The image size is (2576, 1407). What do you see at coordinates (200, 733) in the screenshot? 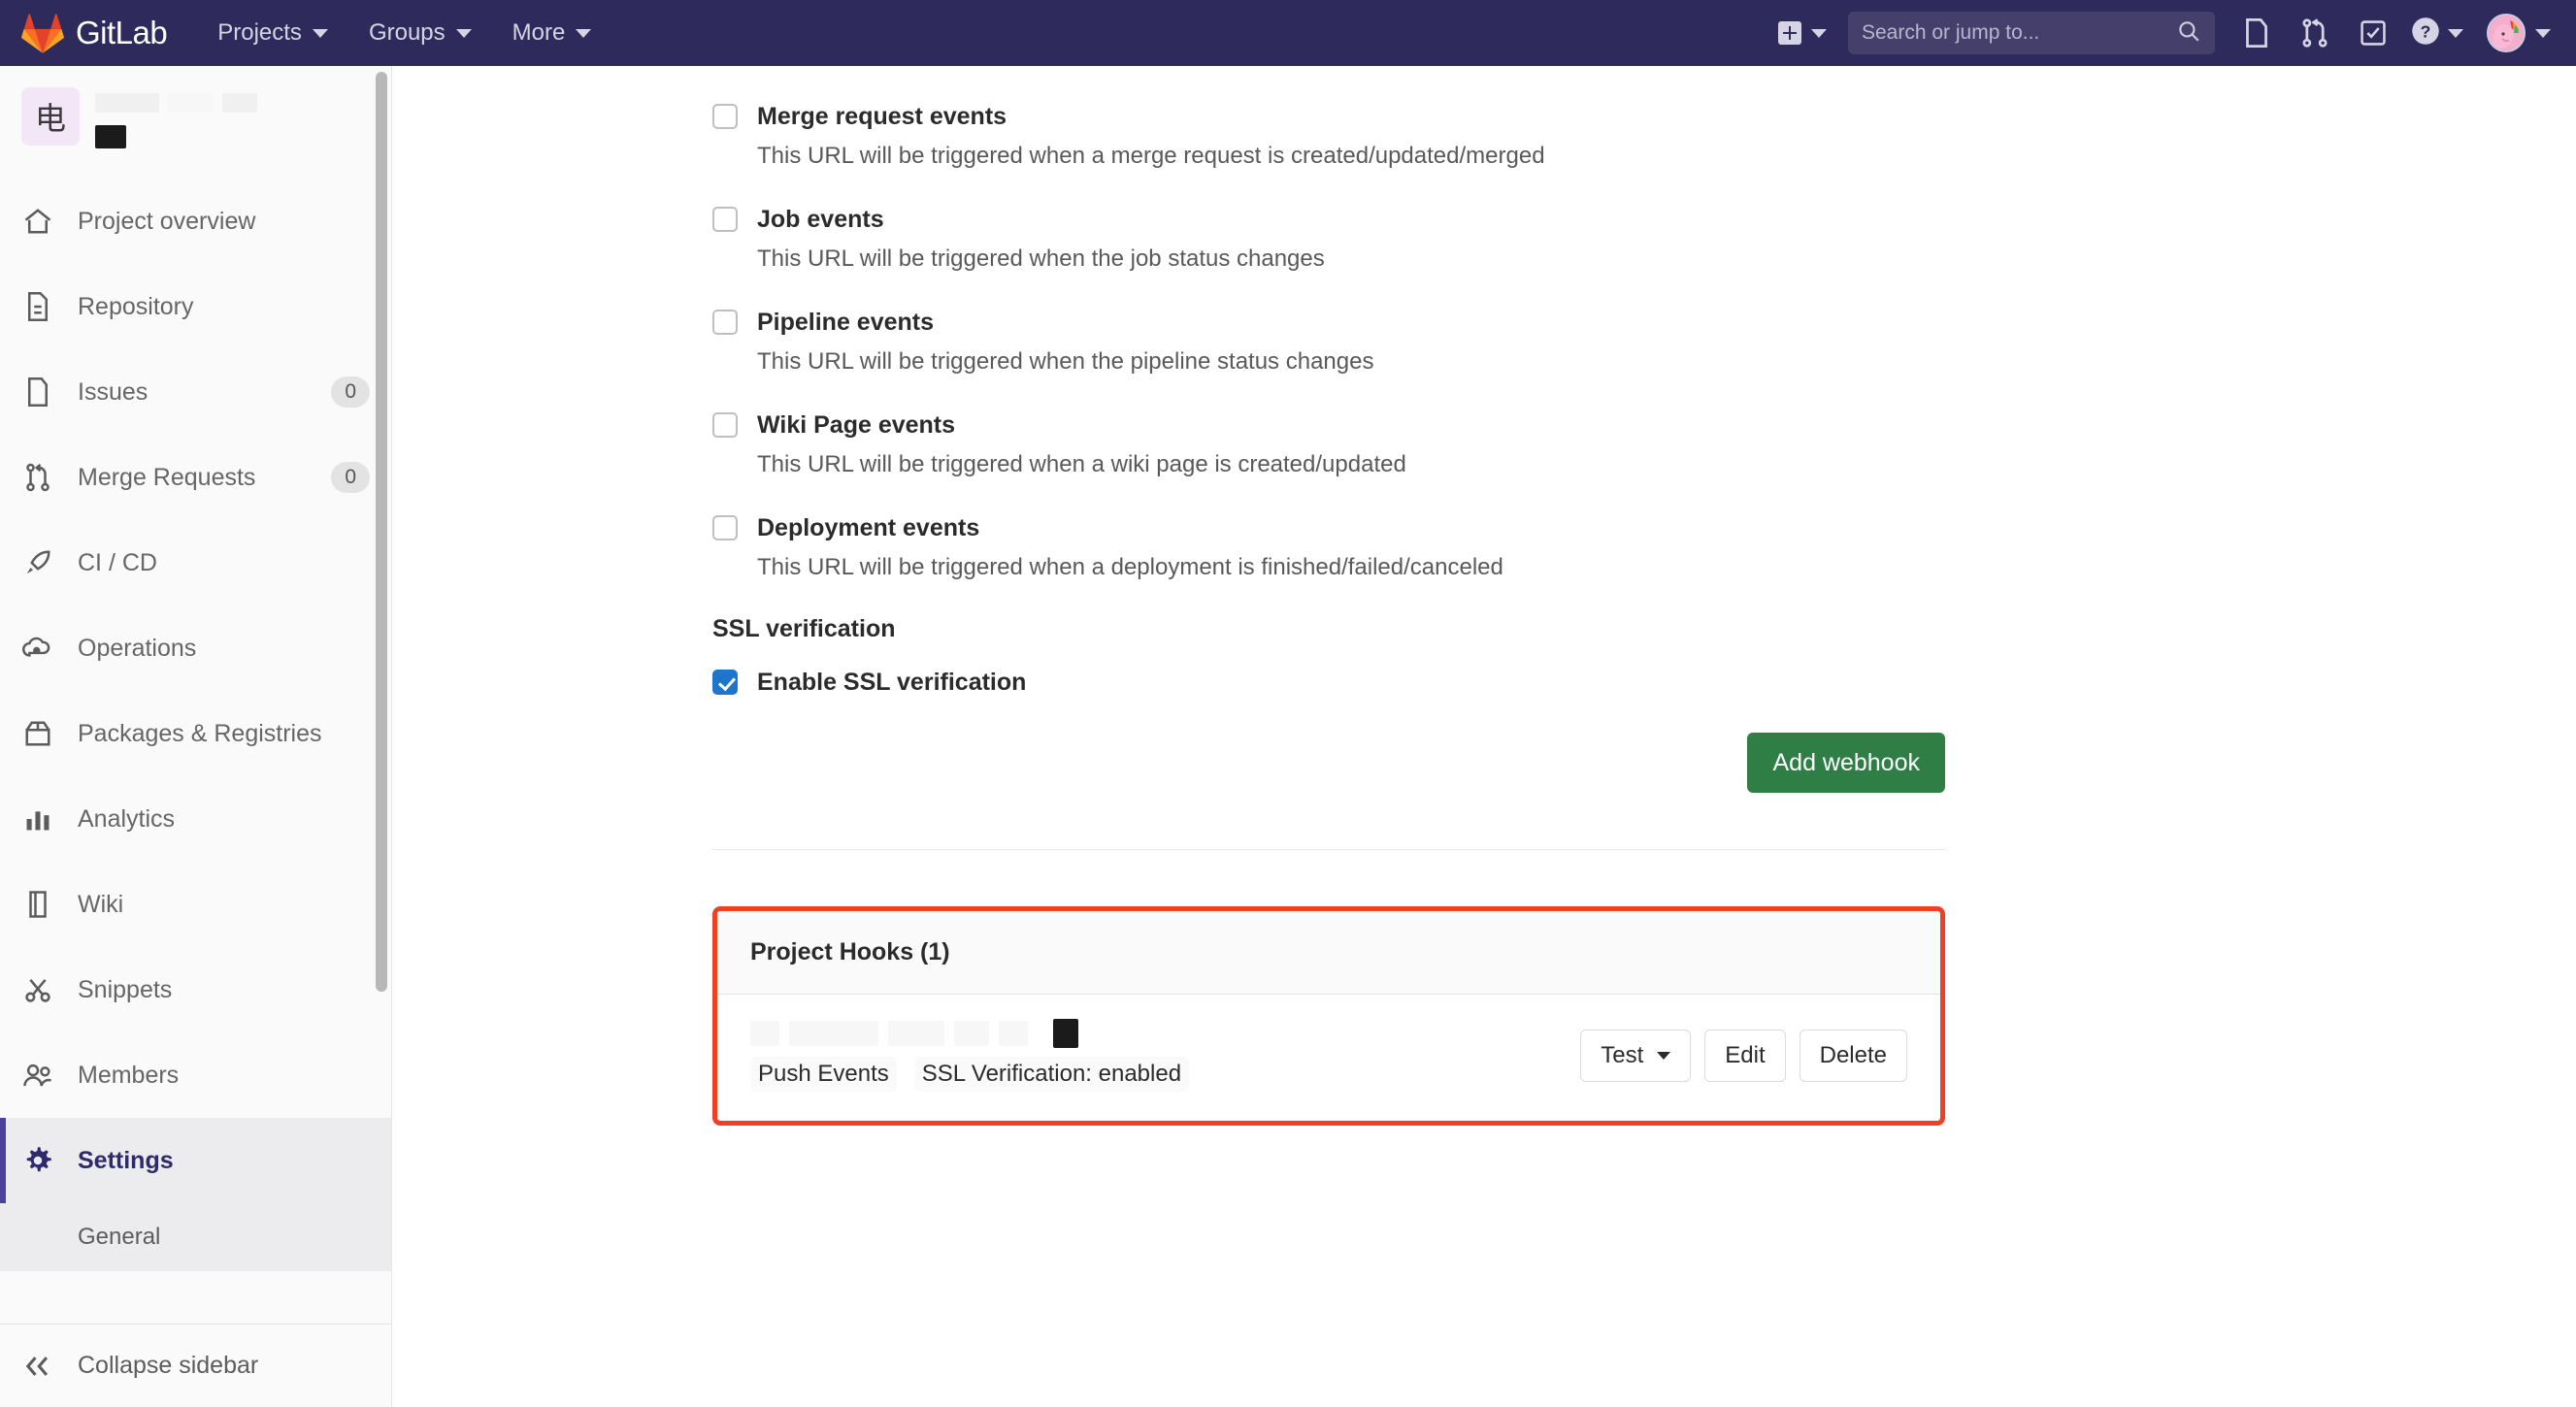
I see `sidebar-item-label: Packages & Registries` at bounding box center [200, 733].